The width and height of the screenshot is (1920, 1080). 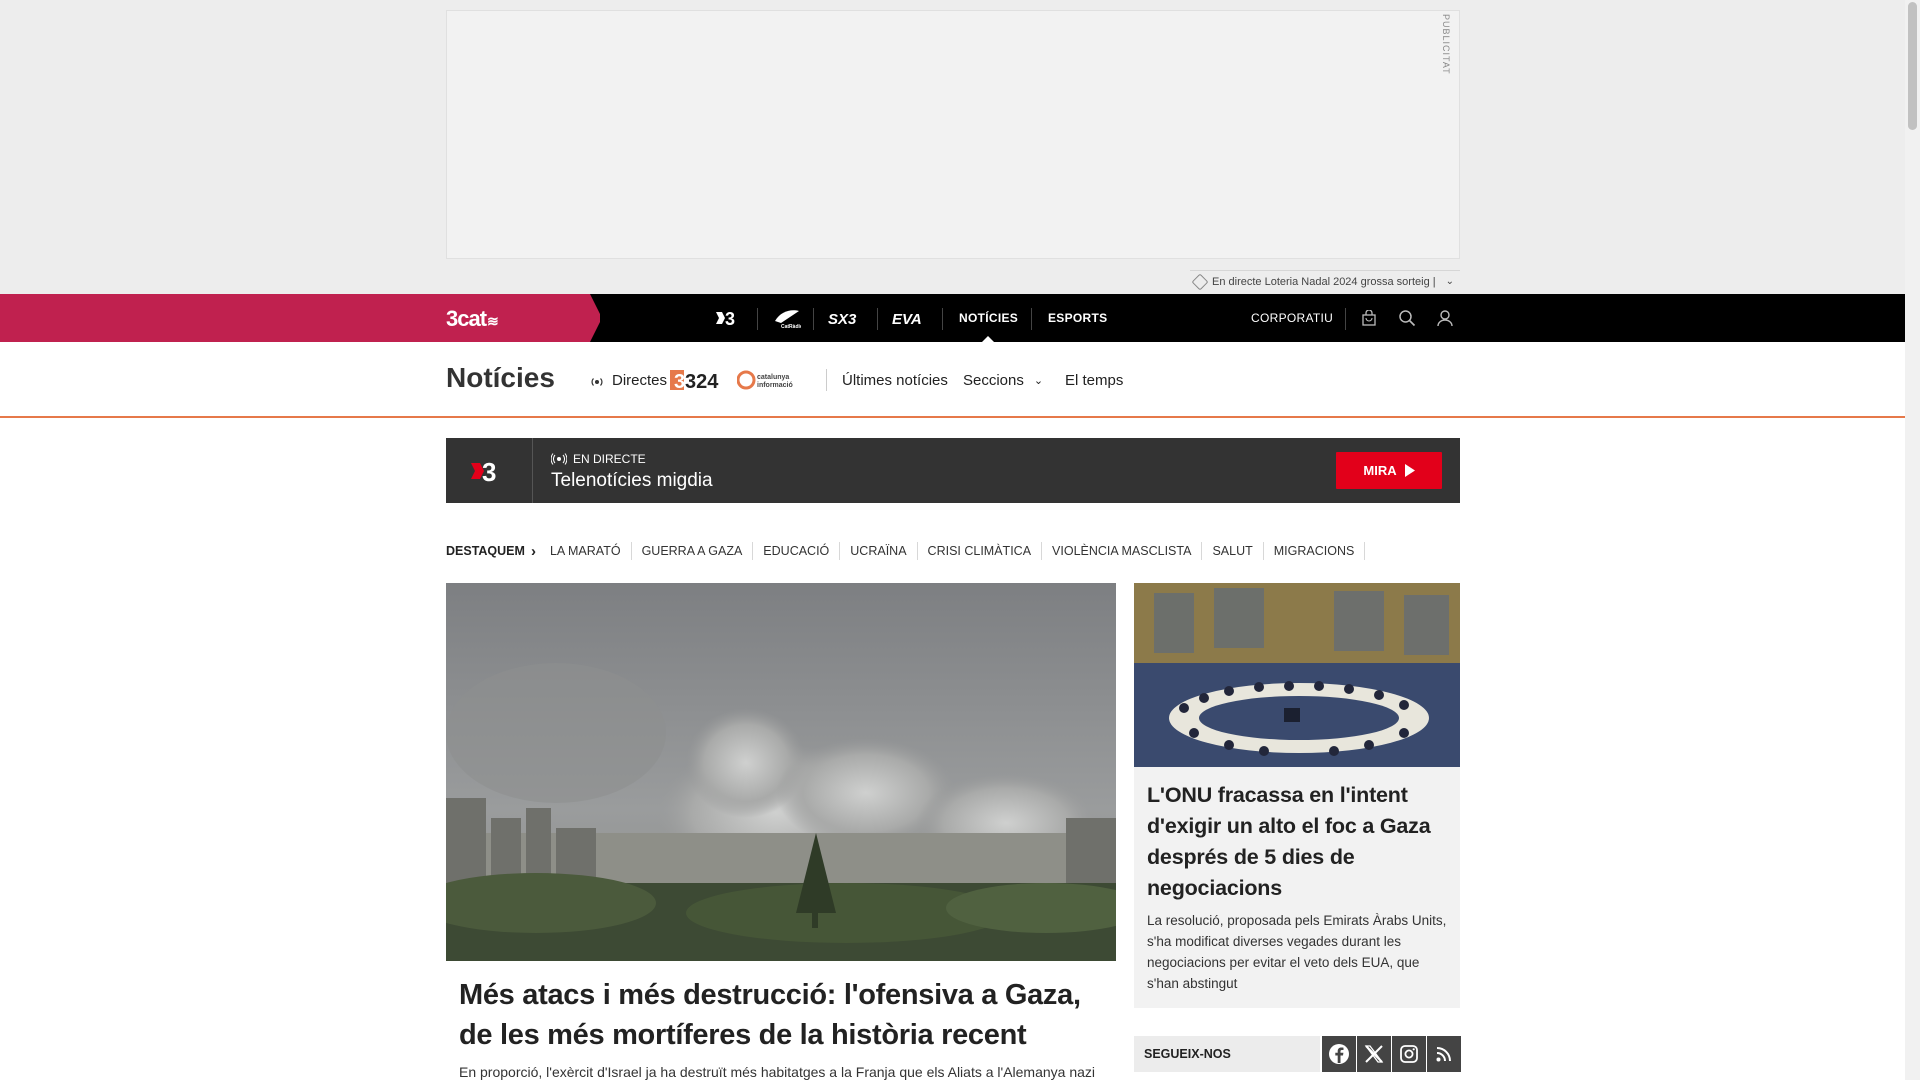 What do you see at coordinates (1444, 1054) in the screenshot?
I see `rss-icon` at bounding box center [1444, 1054].